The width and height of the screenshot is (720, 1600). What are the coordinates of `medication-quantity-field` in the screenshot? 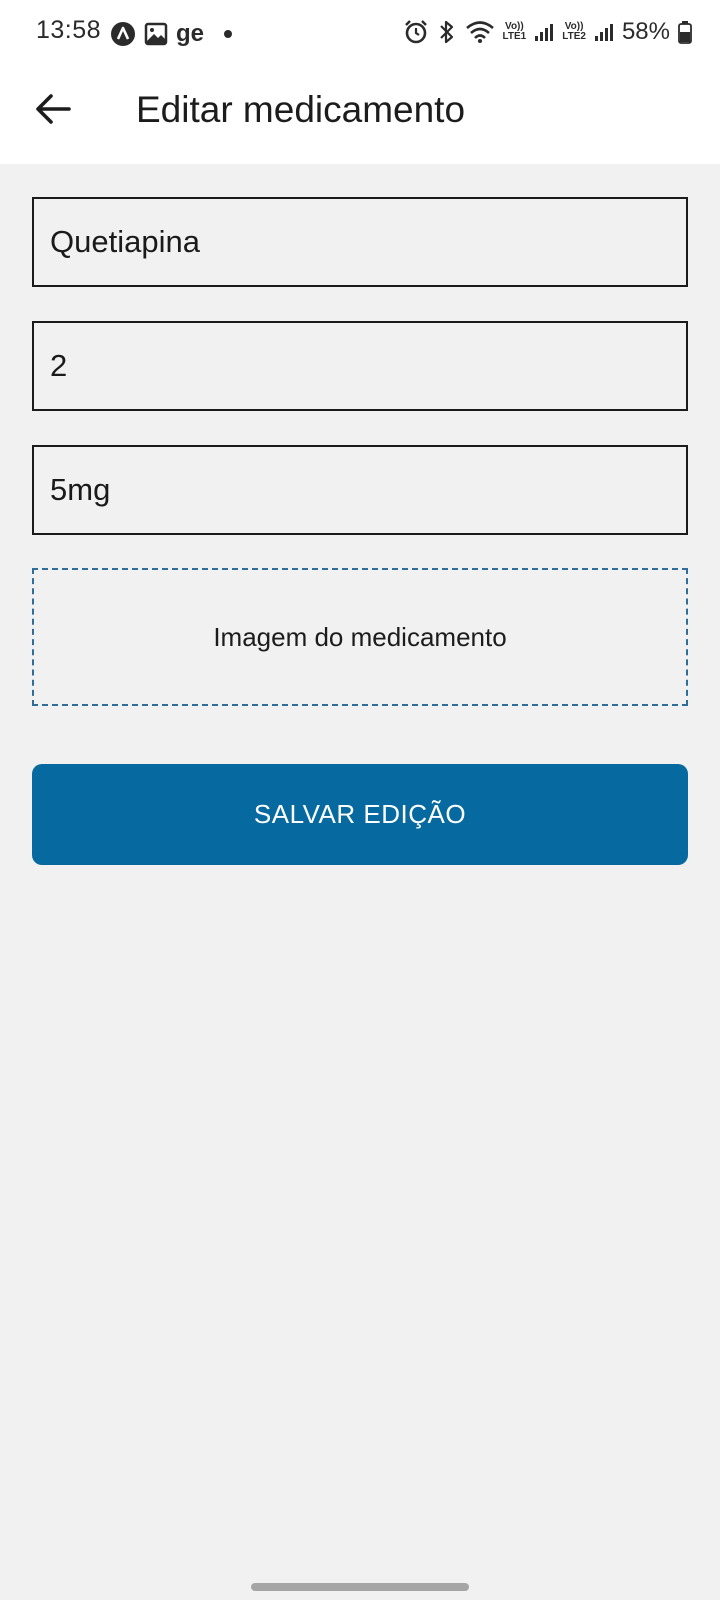 It's located at (360, 366).